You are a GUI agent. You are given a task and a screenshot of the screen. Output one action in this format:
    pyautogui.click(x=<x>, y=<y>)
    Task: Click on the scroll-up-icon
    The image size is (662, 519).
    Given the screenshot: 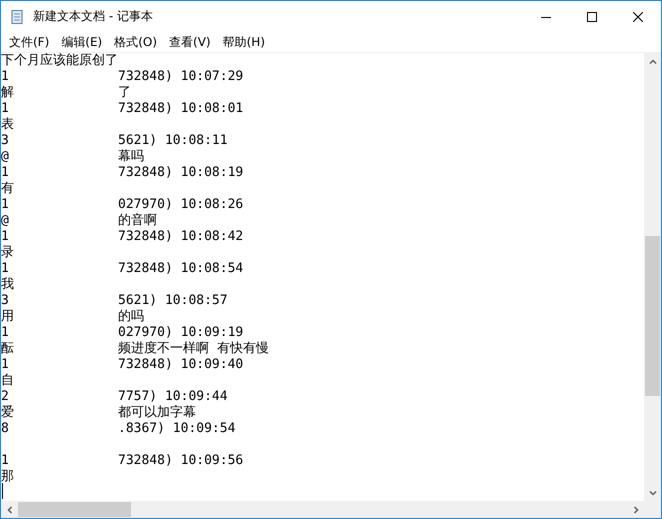 What is the action you would take?
    pyautogui.click(x=652, y=62)
    